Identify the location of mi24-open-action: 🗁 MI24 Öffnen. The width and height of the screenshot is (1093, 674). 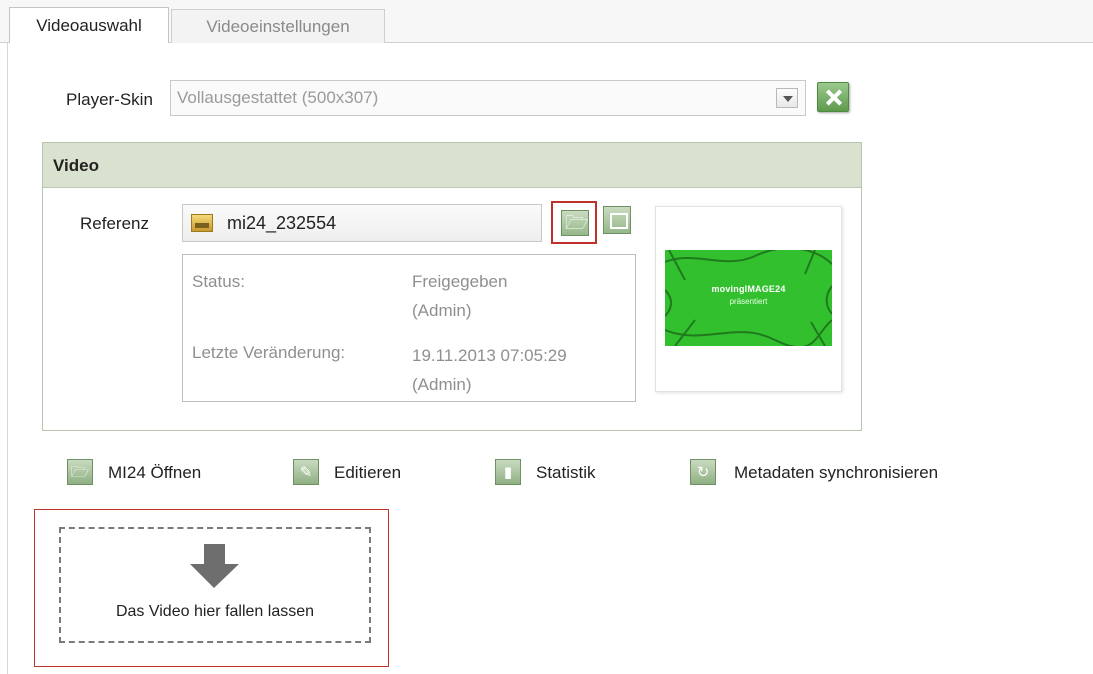
(152, 472).